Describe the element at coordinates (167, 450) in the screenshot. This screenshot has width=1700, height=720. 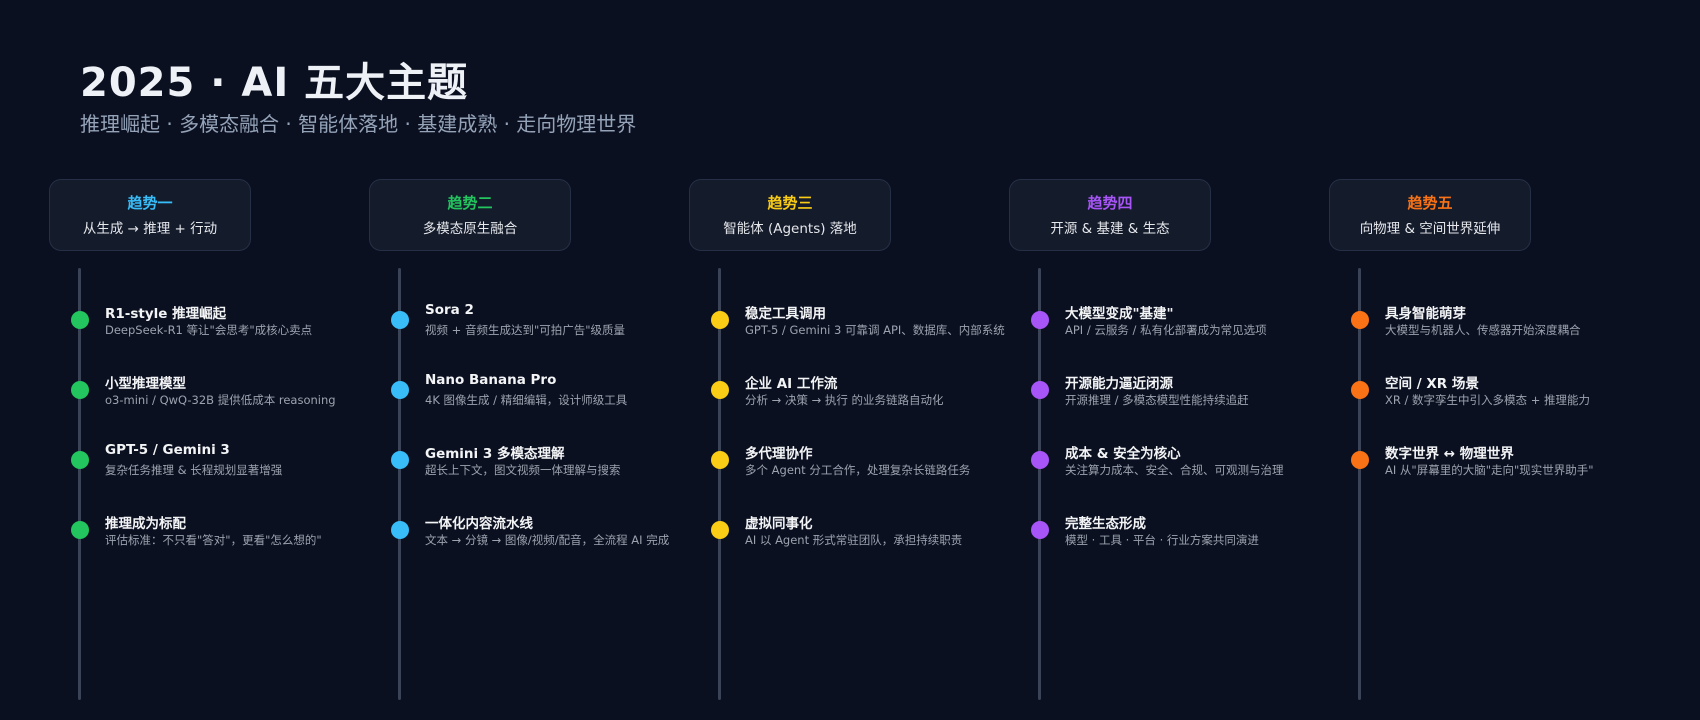
I see `item-title: GPT-5 / Gemini 3` at that location.